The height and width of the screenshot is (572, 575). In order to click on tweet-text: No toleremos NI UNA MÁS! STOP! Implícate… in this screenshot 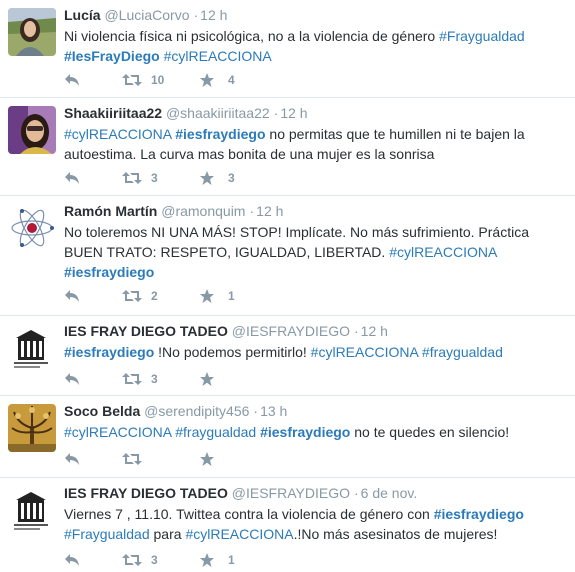, I will do `click(315, 252)`.